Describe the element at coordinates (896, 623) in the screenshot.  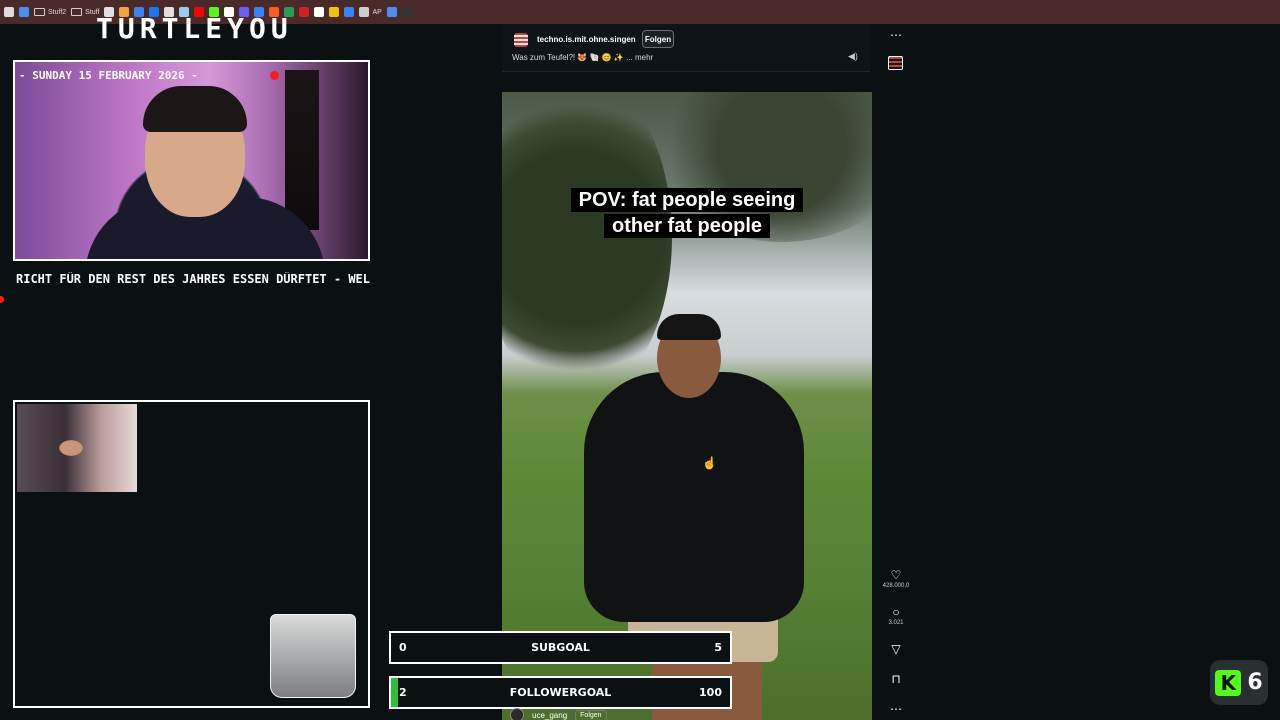
I see `comment-count: 3.021` at that location.